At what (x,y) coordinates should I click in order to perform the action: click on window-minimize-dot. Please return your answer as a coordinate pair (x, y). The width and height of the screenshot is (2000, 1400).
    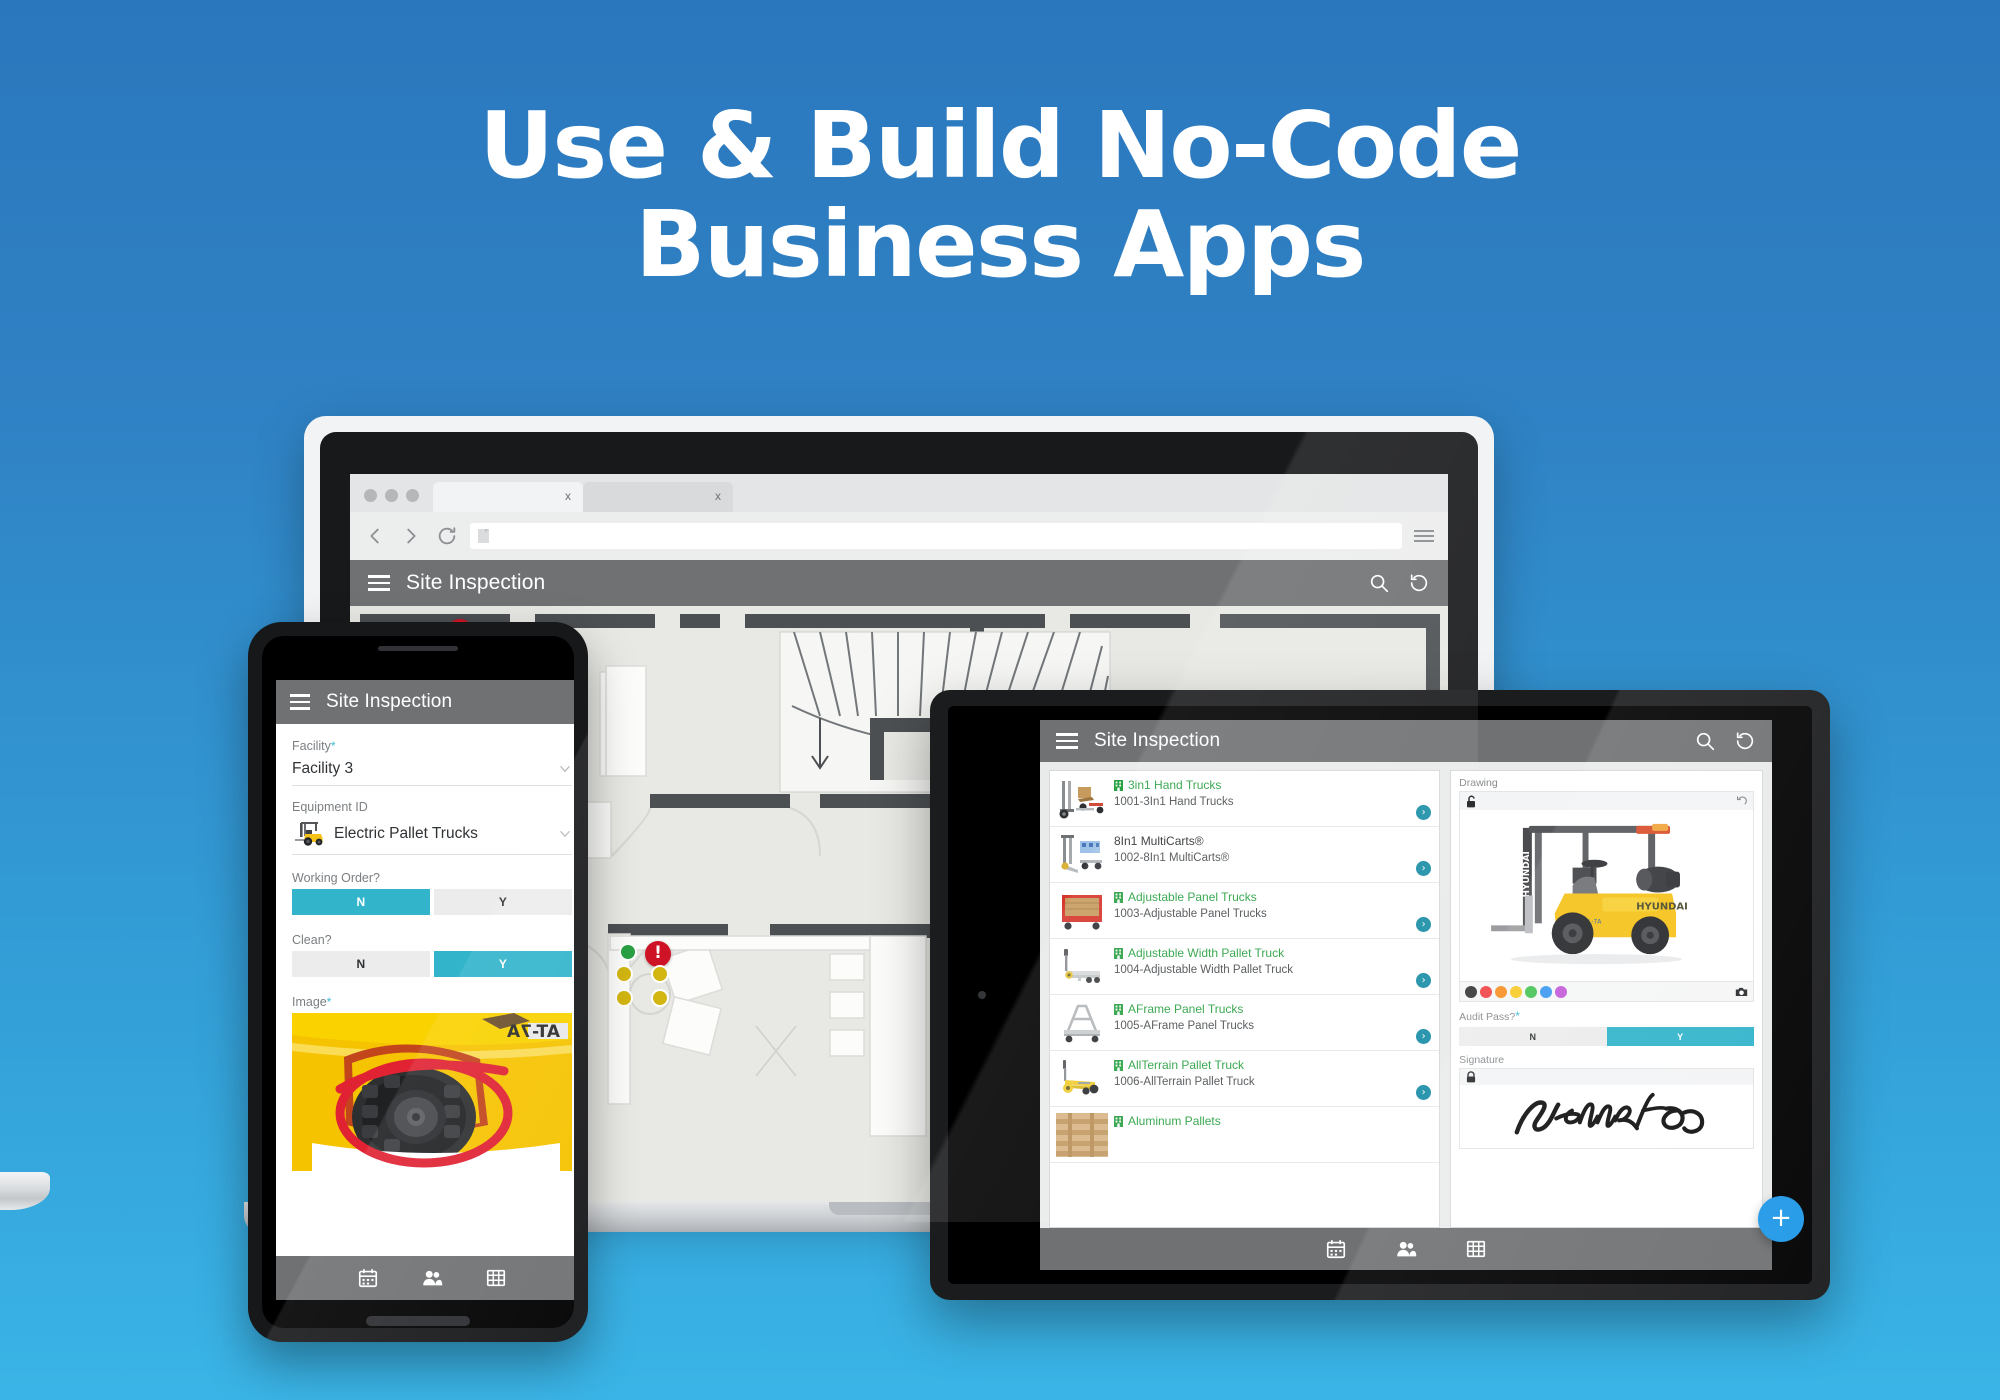
    Looking at the image, I should click on (391, 495).